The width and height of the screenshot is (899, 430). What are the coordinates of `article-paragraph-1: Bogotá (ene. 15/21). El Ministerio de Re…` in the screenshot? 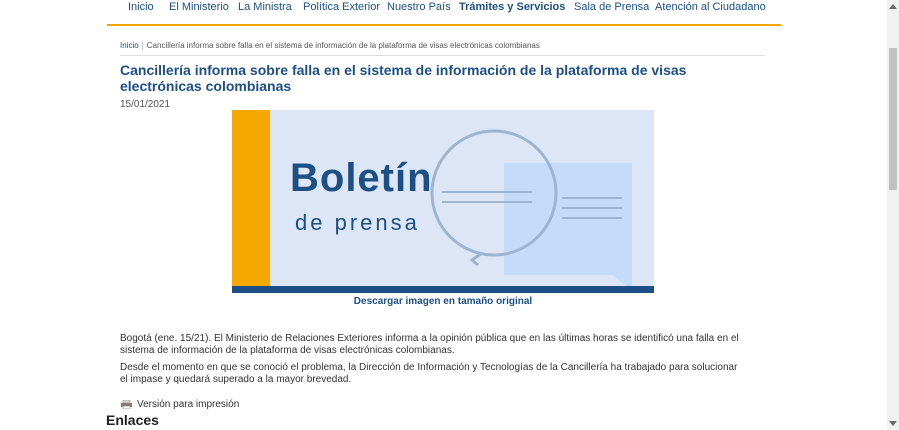 It's located at (429, 344).